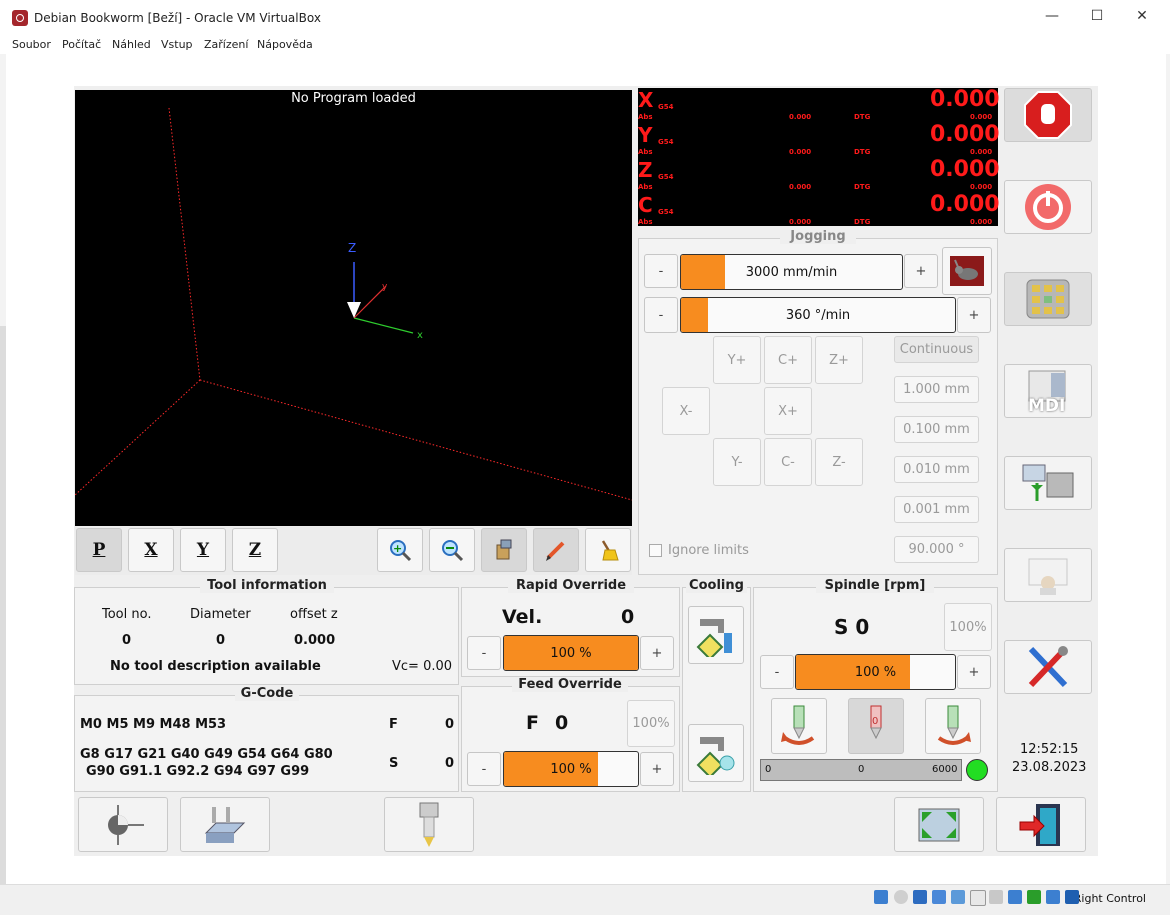 This screenshot has height=915, width=1170. I want to click on tools-icon, so click(1048, 667).